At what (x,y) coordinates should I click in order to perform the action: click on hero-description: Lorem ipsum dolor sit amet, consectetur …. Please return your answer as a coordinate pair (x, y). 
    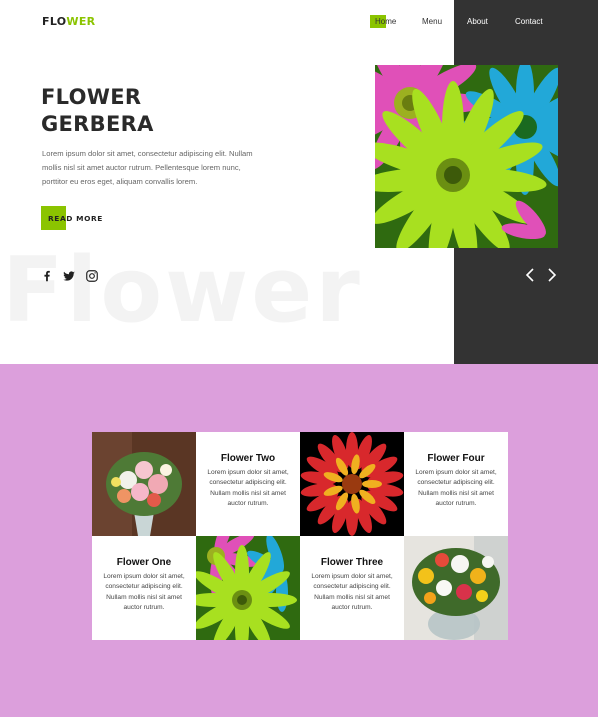
    Looking at the image, I should click on (147, 167).